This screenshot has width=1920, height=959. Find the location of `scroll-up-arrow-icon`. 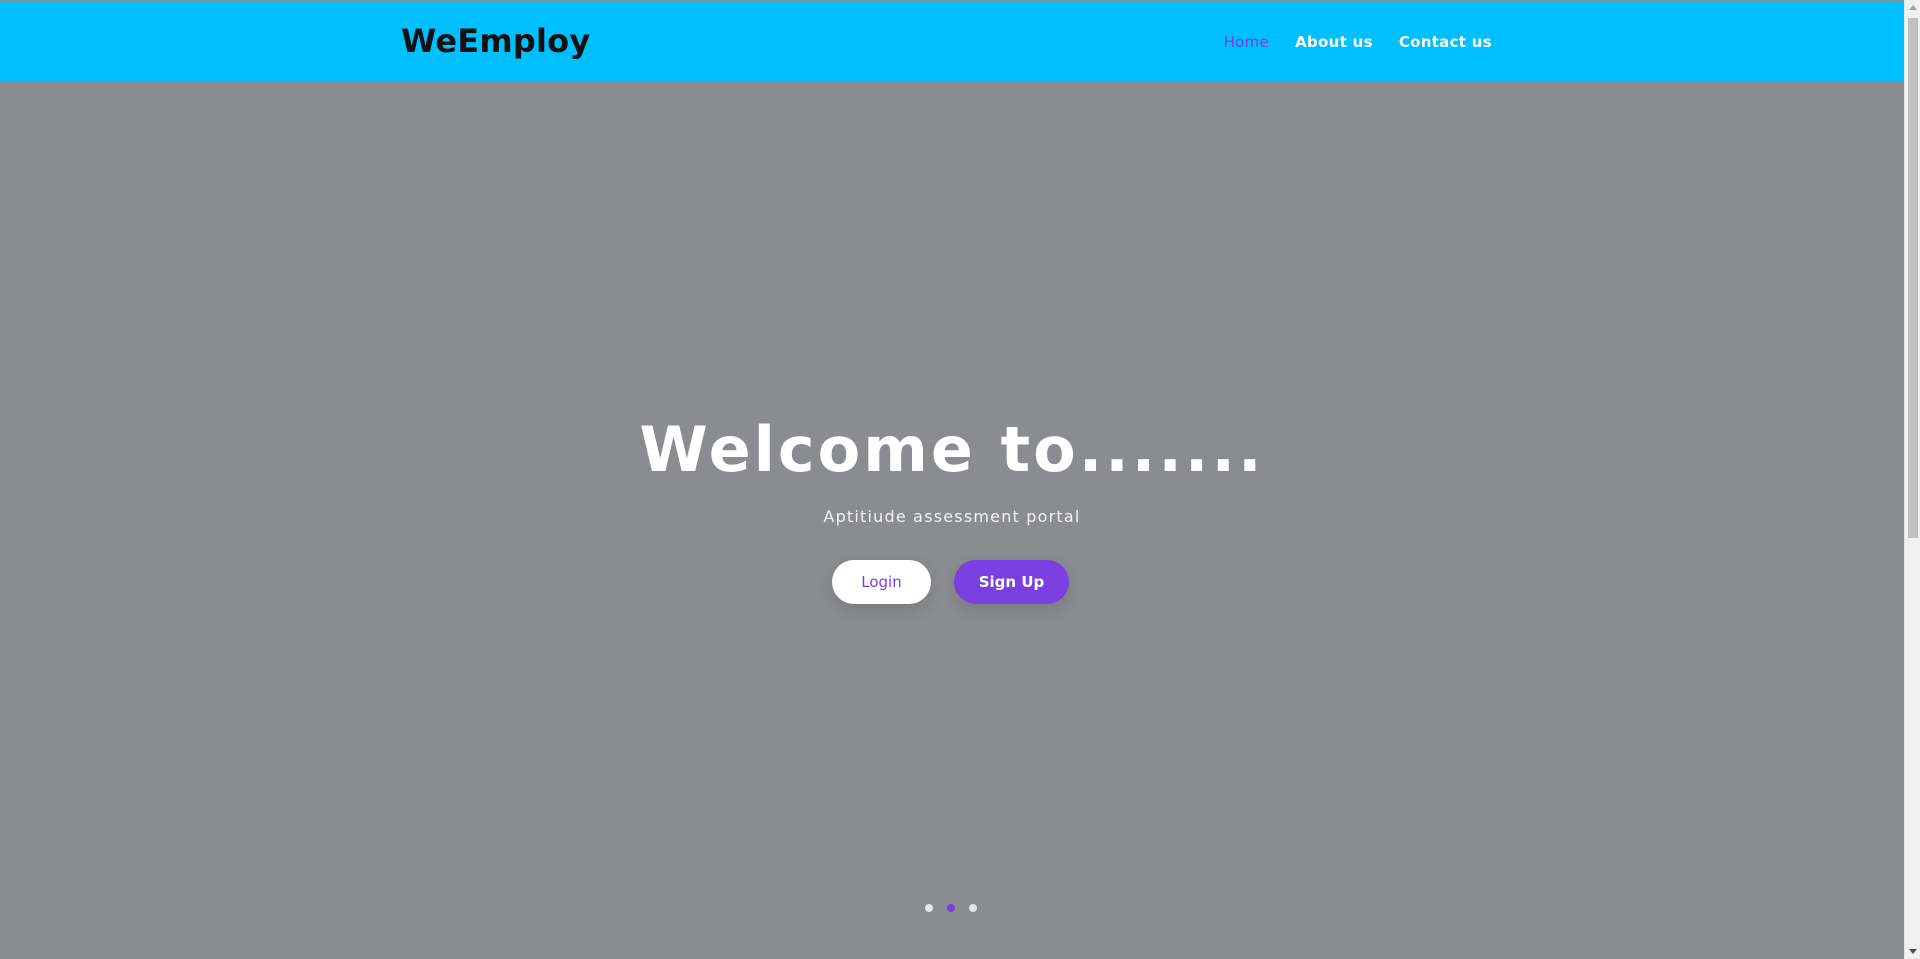

scroll-up-arrow-icon is located at coordinates (1913, 7).